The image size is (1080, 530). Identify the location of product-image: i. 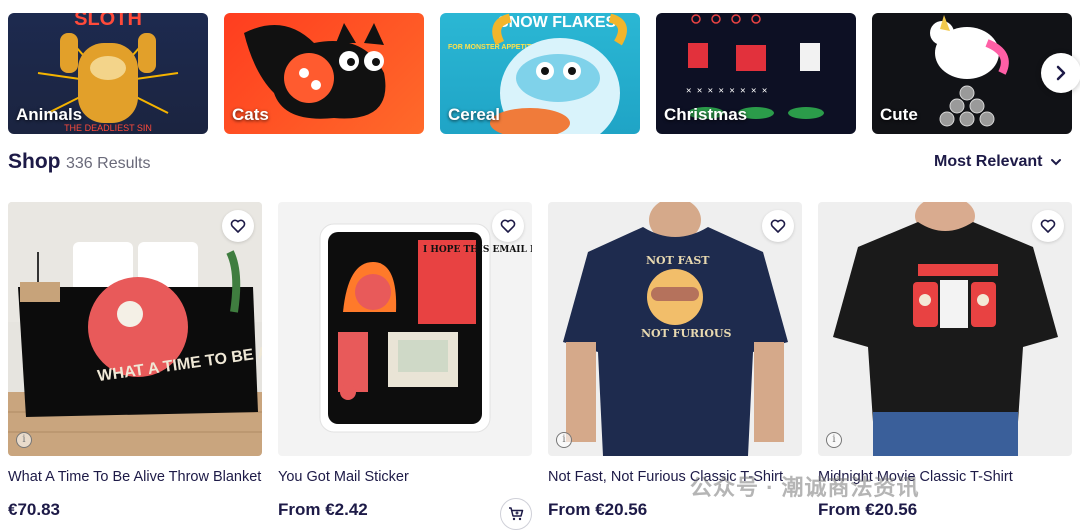
(945, 329).